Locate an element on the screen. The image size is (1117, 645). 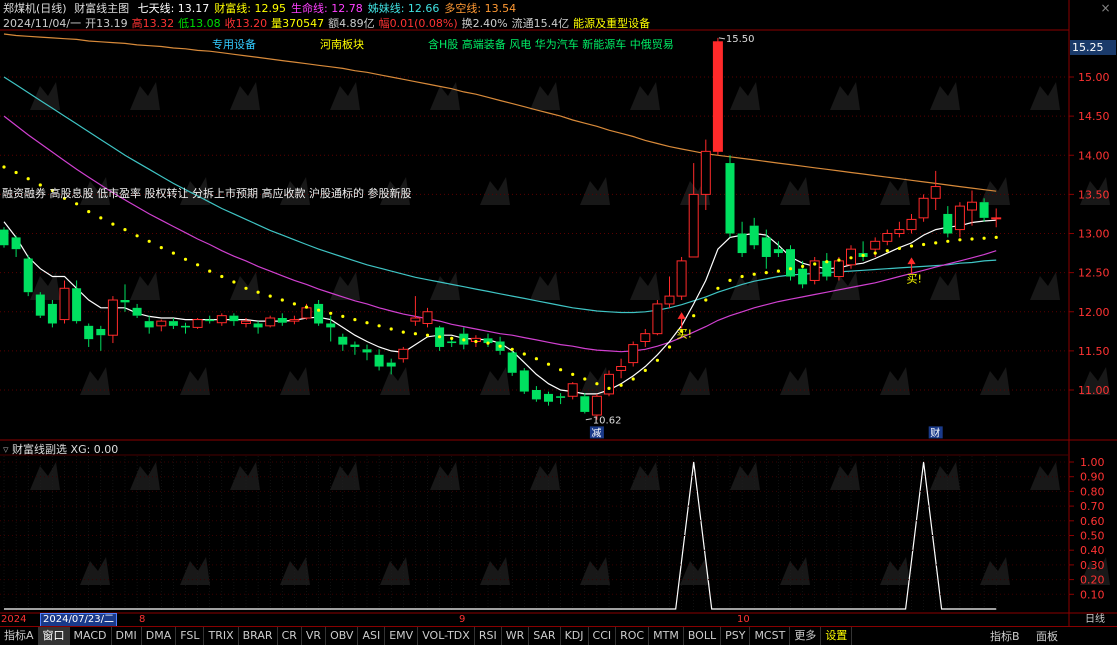
tab-16: SAR is located at coordinates (545, 636).